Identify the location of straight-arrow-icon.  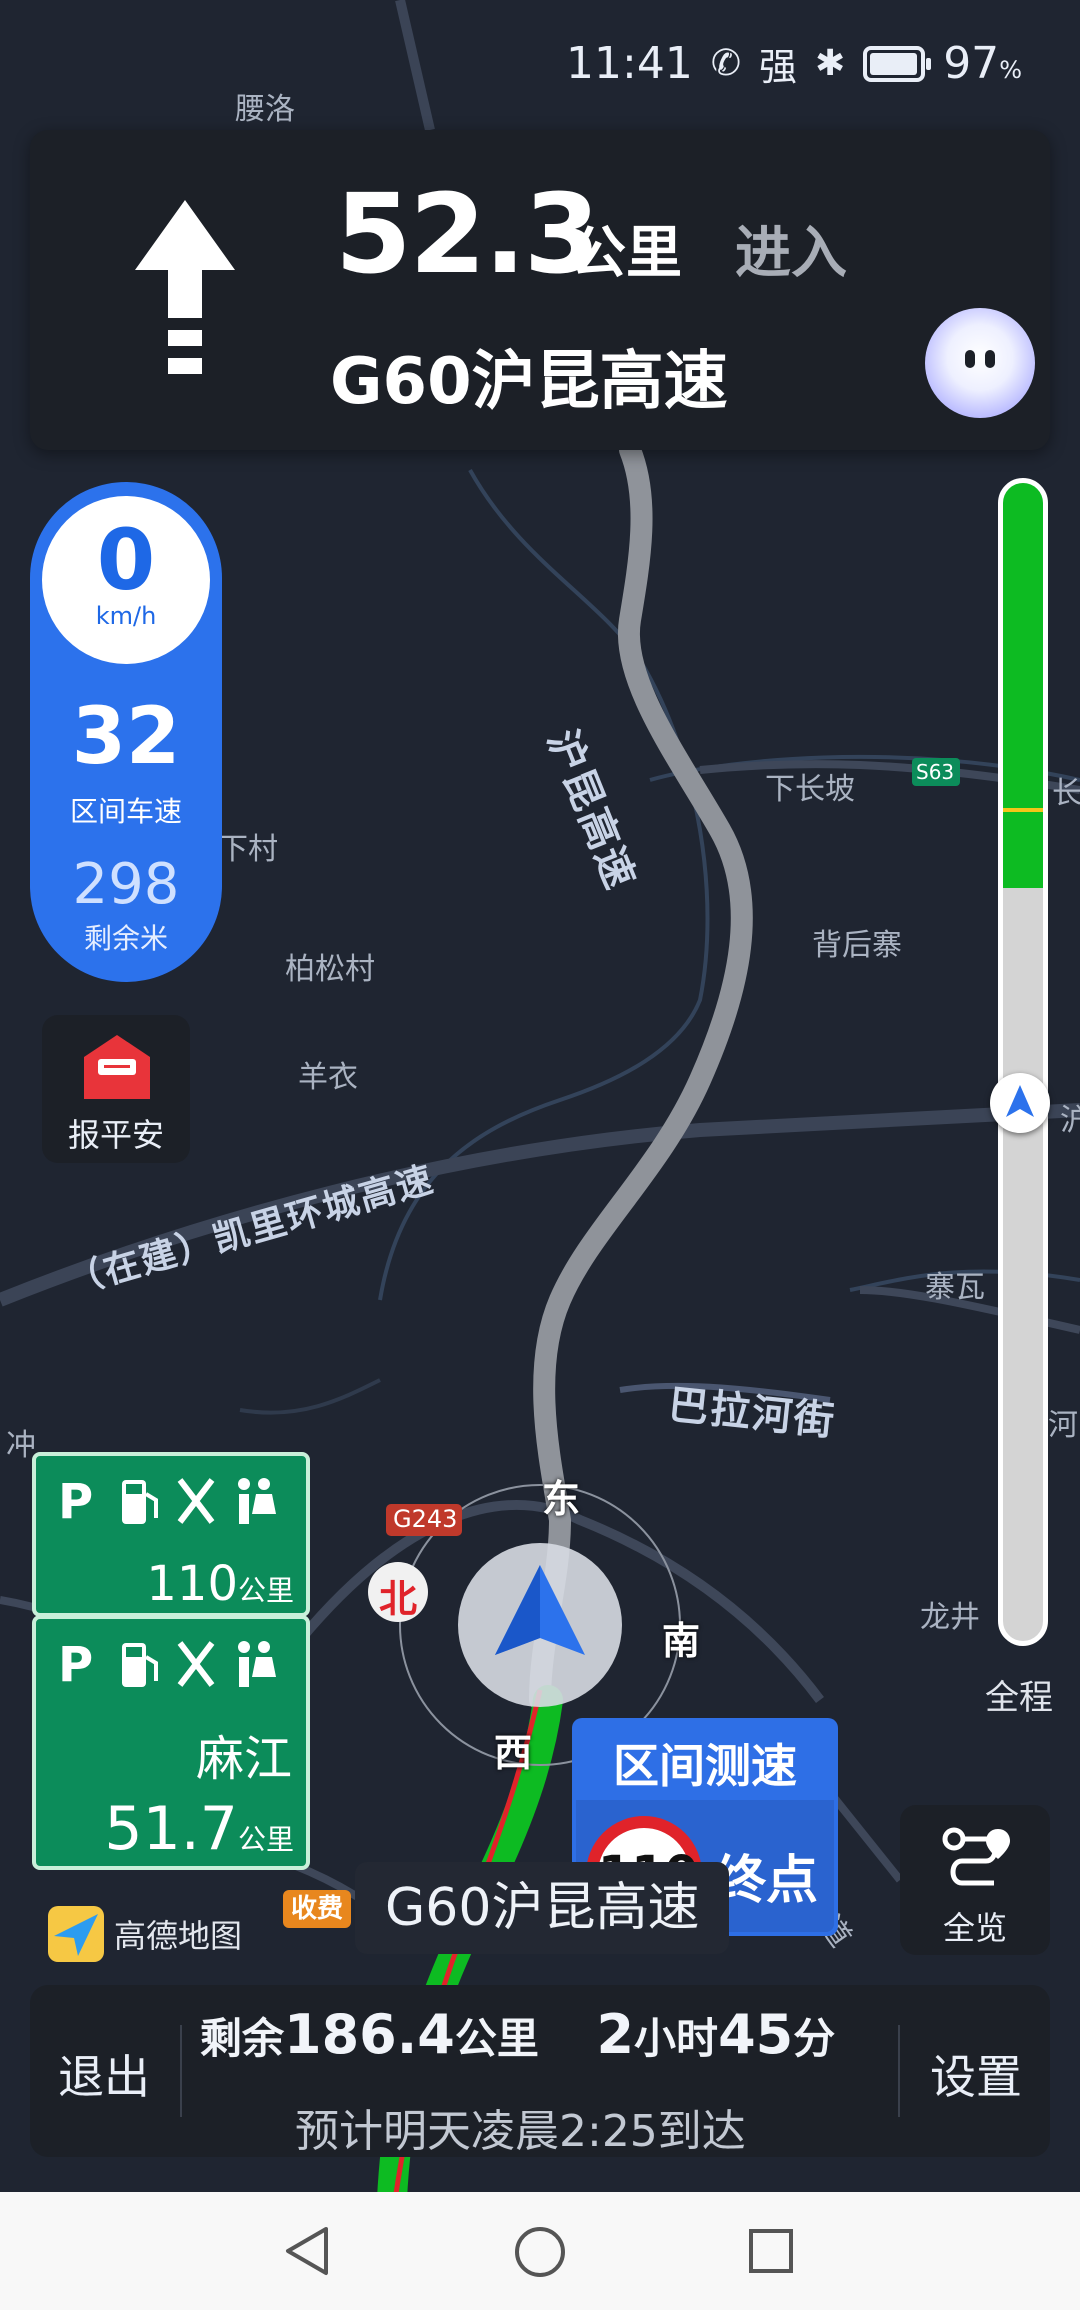
(185, 287).